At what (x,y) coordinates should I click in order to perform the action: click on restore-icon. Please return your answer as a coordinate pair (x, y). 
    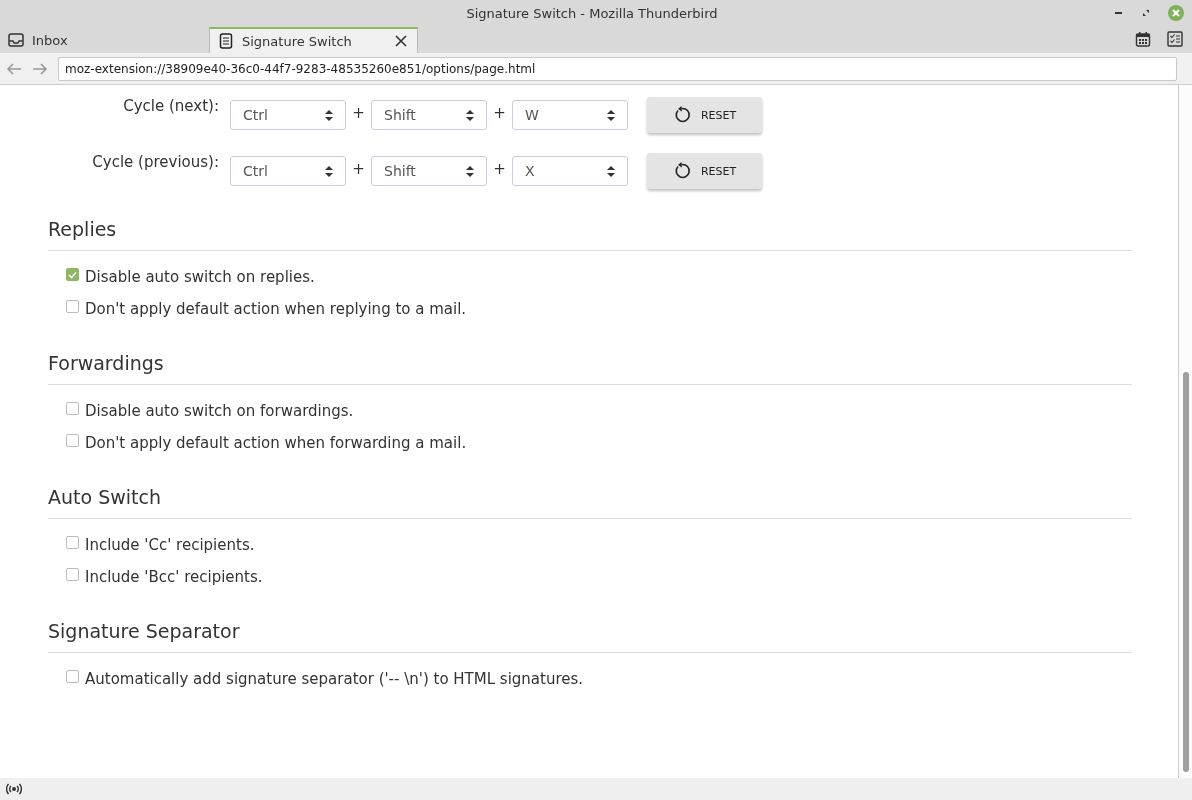
    Looking at the image, I should click on (1146, 13).